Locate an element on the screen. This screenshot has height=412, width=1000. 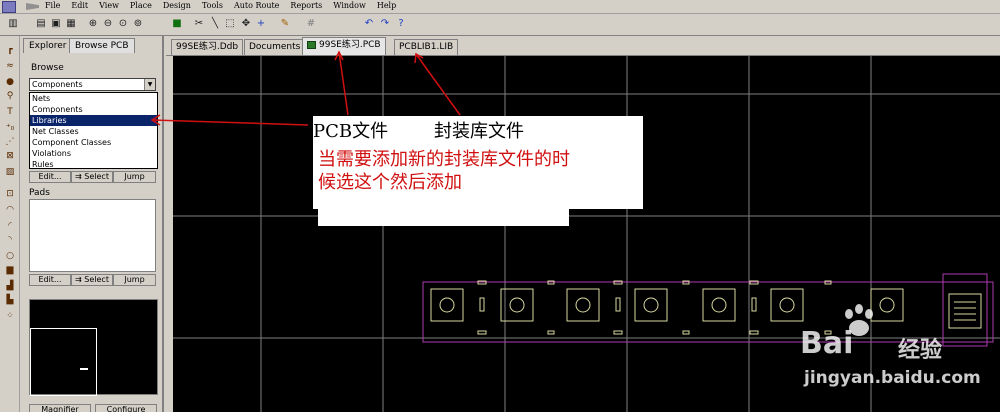
chevron-down-icon: ▼ is located at coordinates (149, 84).